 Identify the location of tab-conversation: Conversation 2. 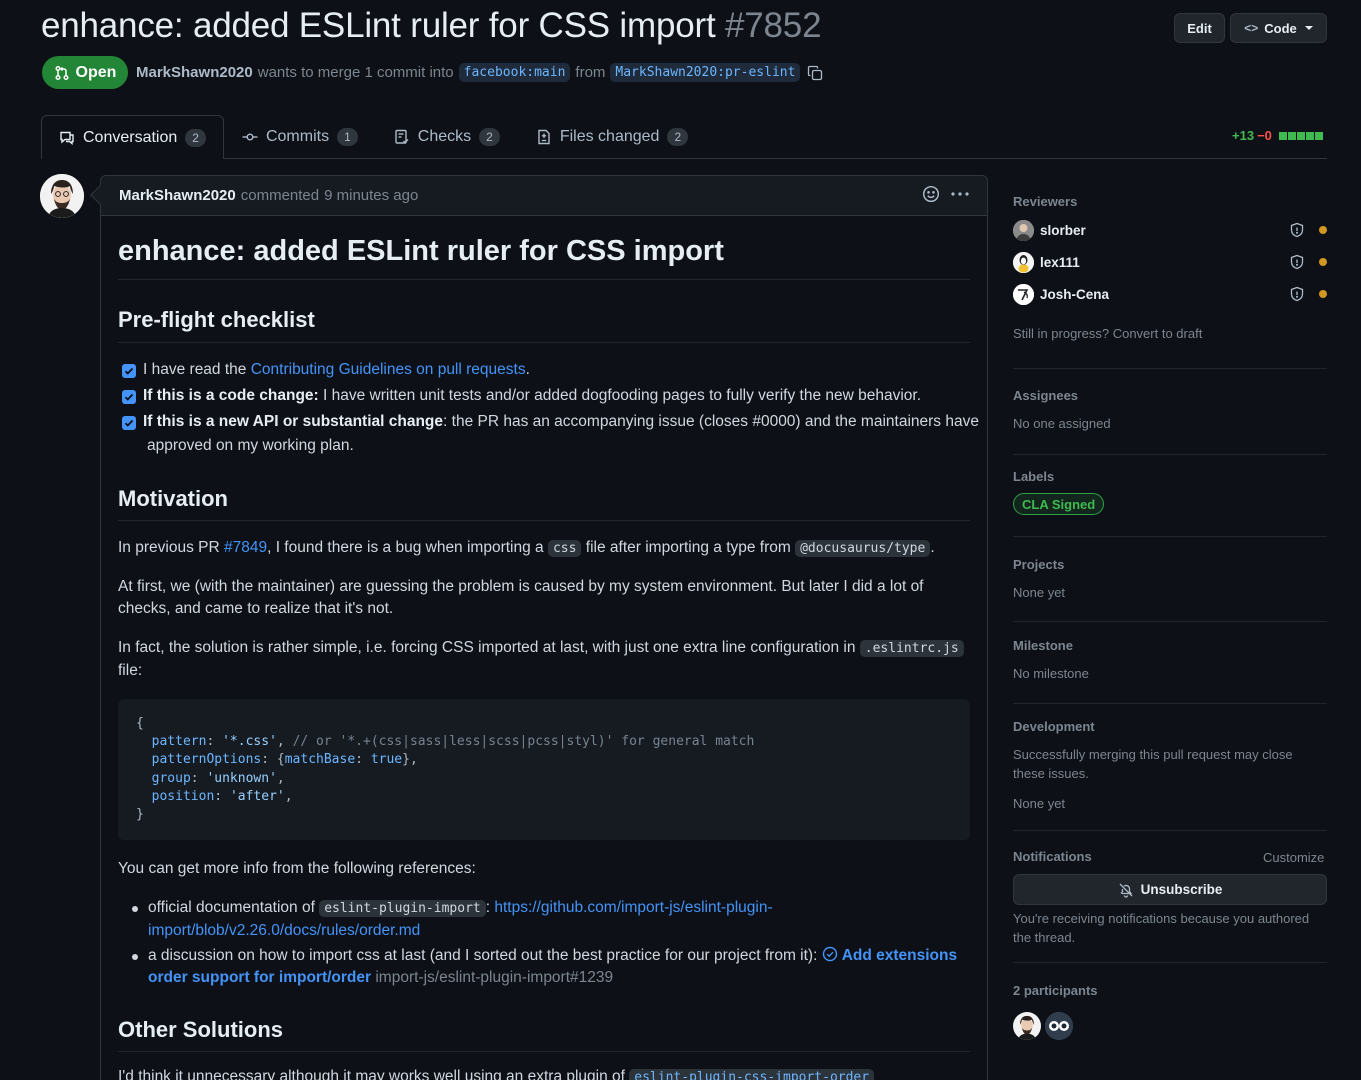
(132, 137).